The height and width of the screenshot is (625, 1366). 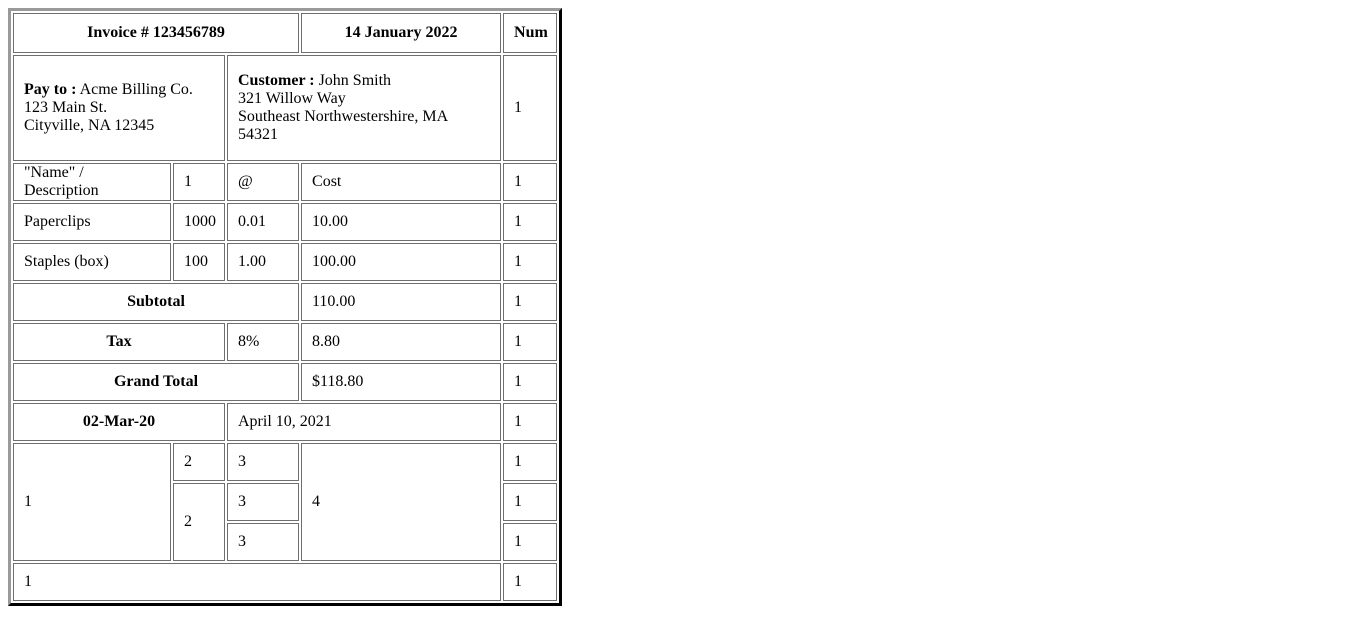 I want to click on grid-cell-2a: 2, so click(x=199, y=462).